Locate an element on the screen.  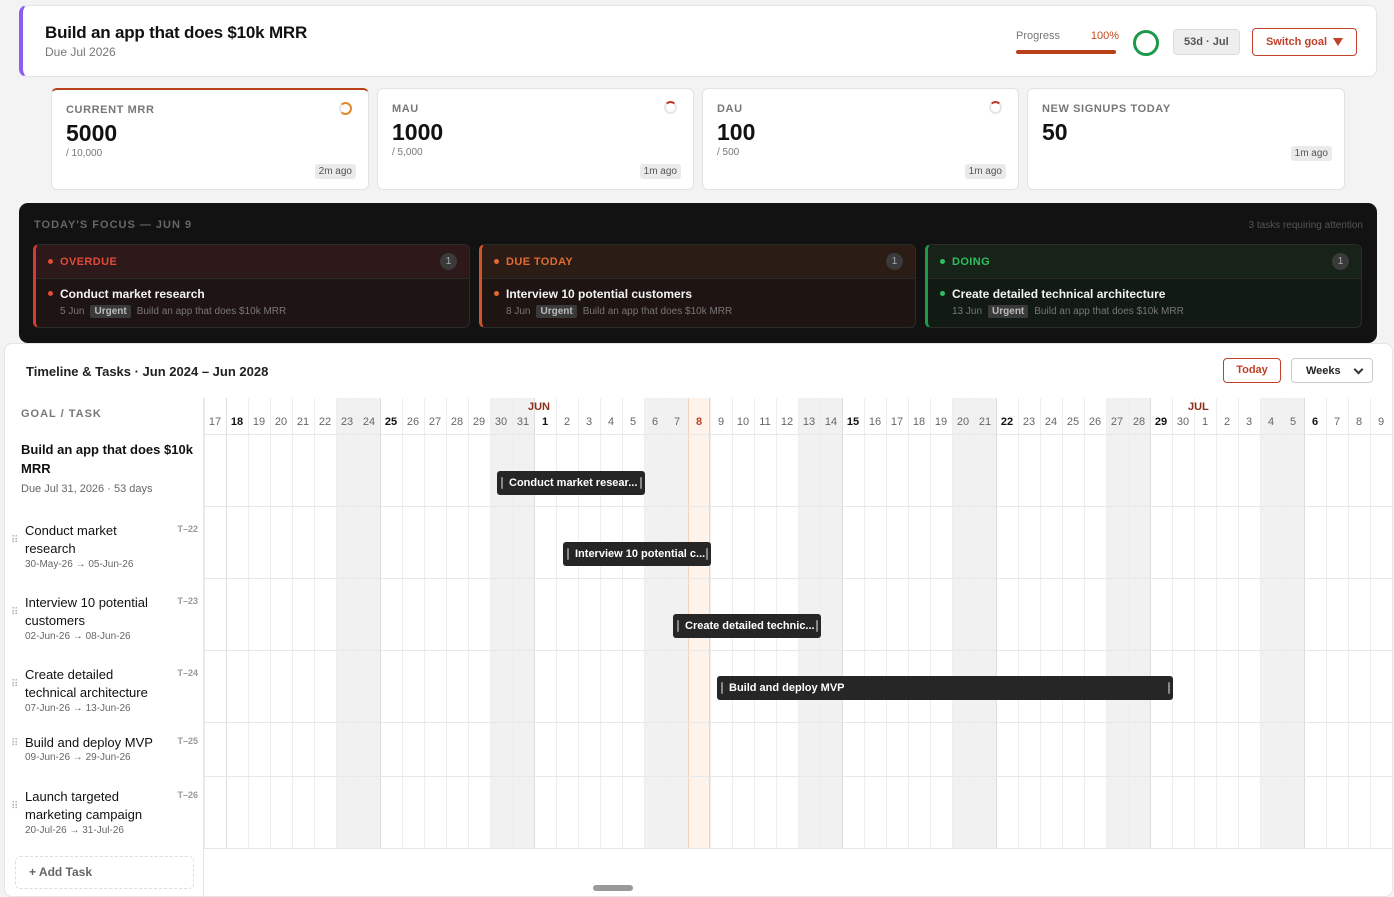
switch-goal-button: Switch goal is located at coordinates (1304, 42).